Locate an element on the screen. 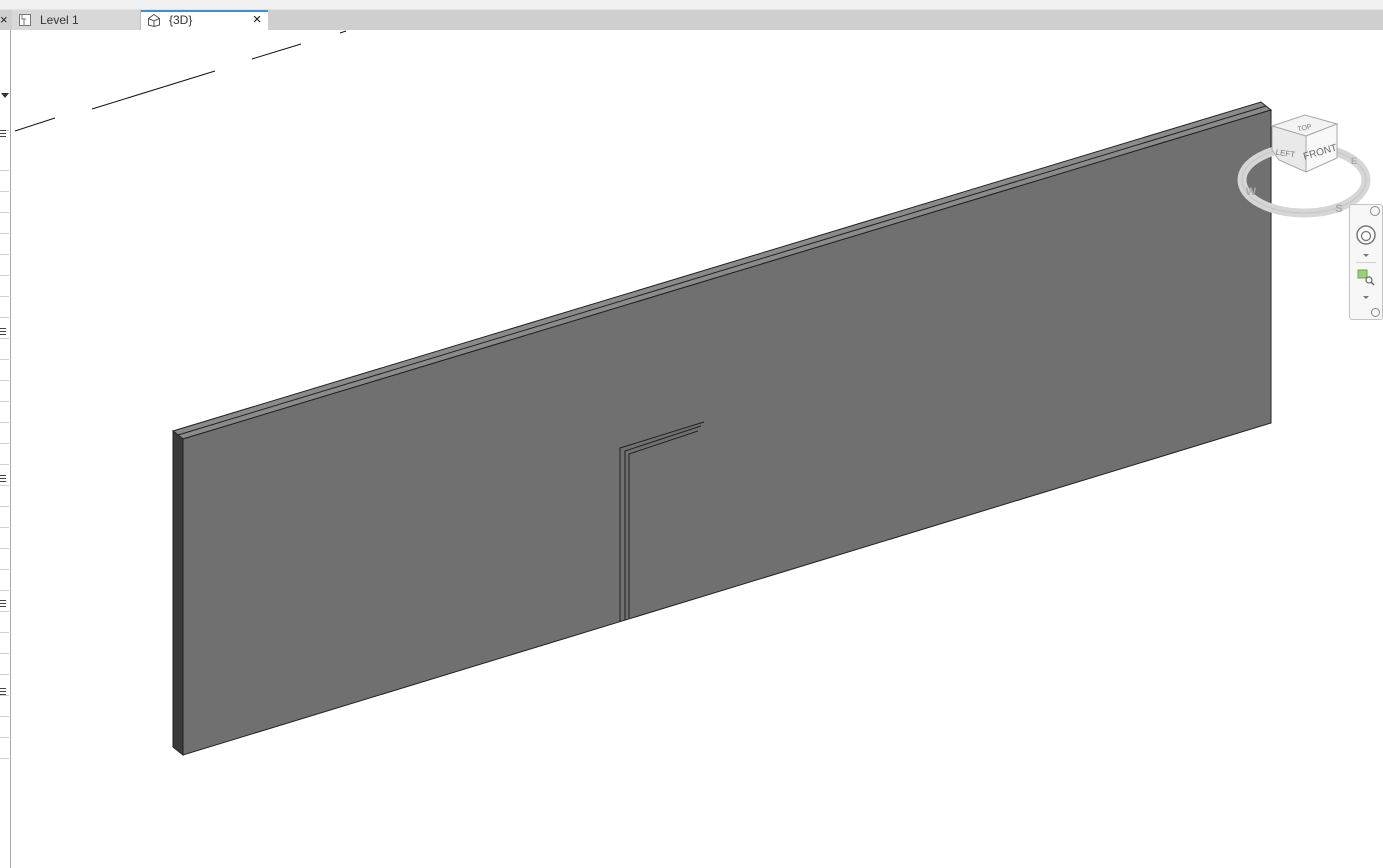 This screenshot has width=1383, height=868. divider is located at coordinates (1366, 262).